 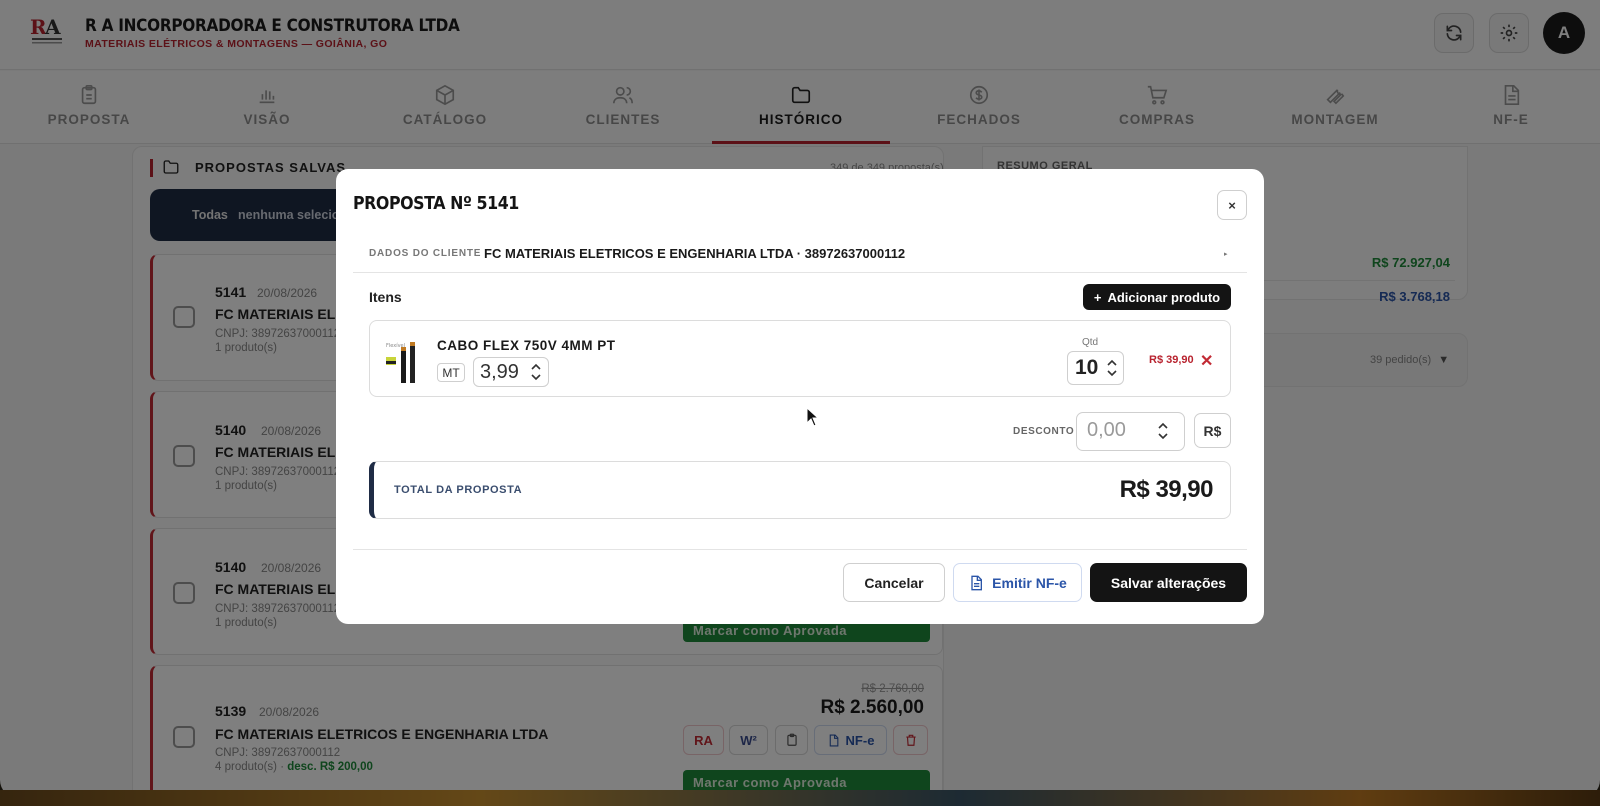 What do you see at coordinates (1044, 431) in the screenshot?
I see `discount-label: DESCONTO` at bounding box center [1044, 431].